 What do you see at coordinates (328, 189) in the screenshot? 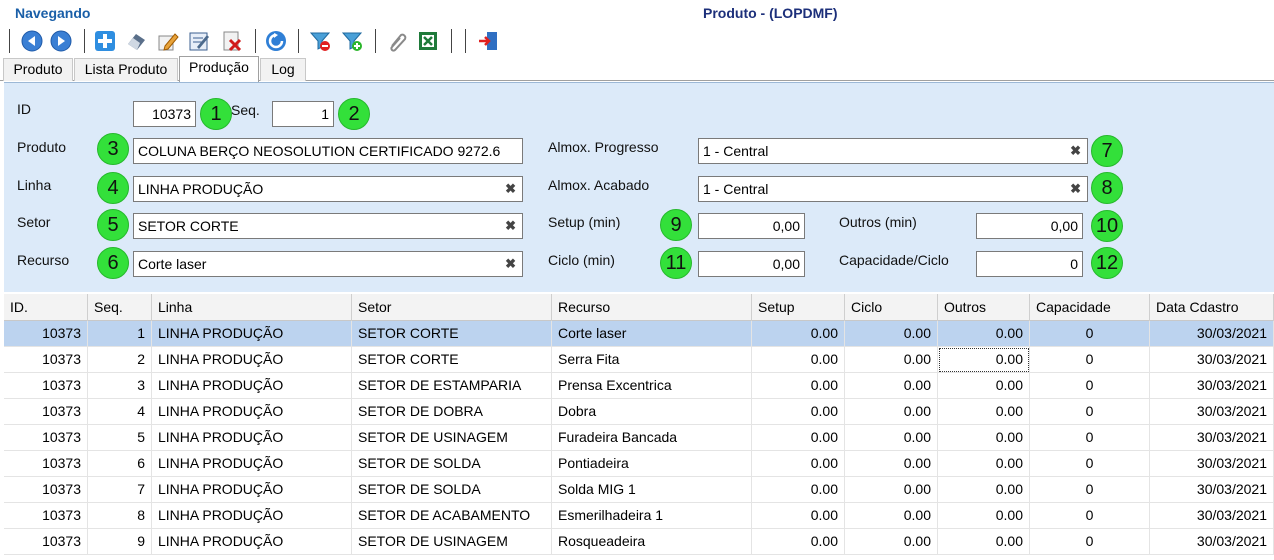
I see `linha-select: LINHA PRODUÇÃO ✖` at bounding box center [328, 189].